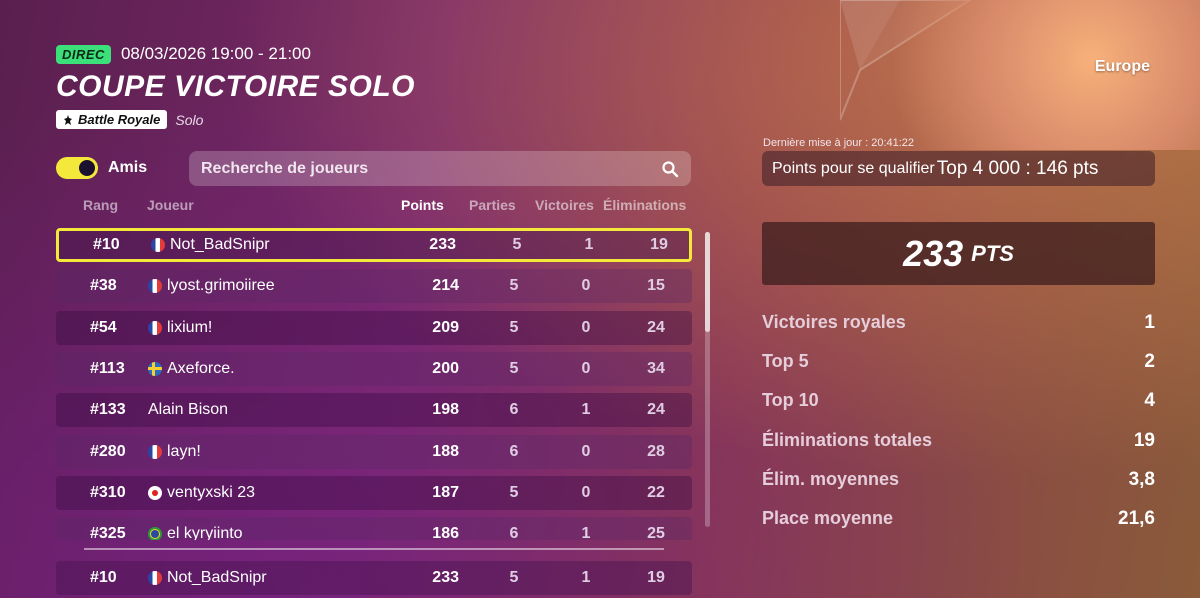  Describe the element at coordinates (100, 205) in the screenshot. I see `col-rank: Rang` at that location.